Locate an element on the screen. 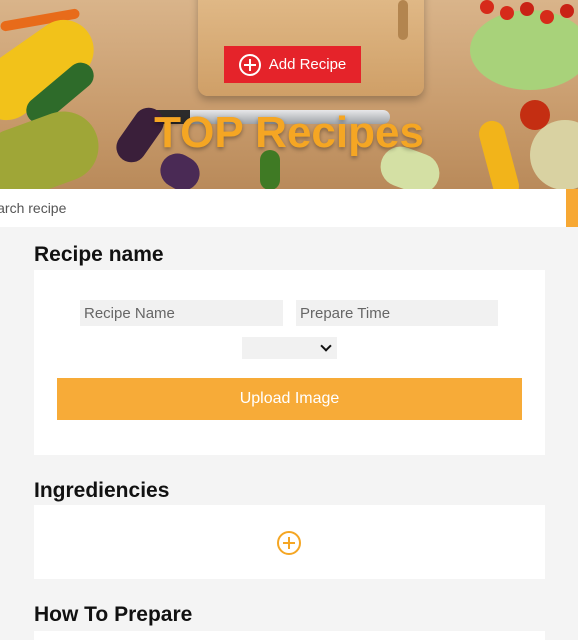 This screenshot has width=578, height=640. ingredients-card is located at coordinates (289, 542).